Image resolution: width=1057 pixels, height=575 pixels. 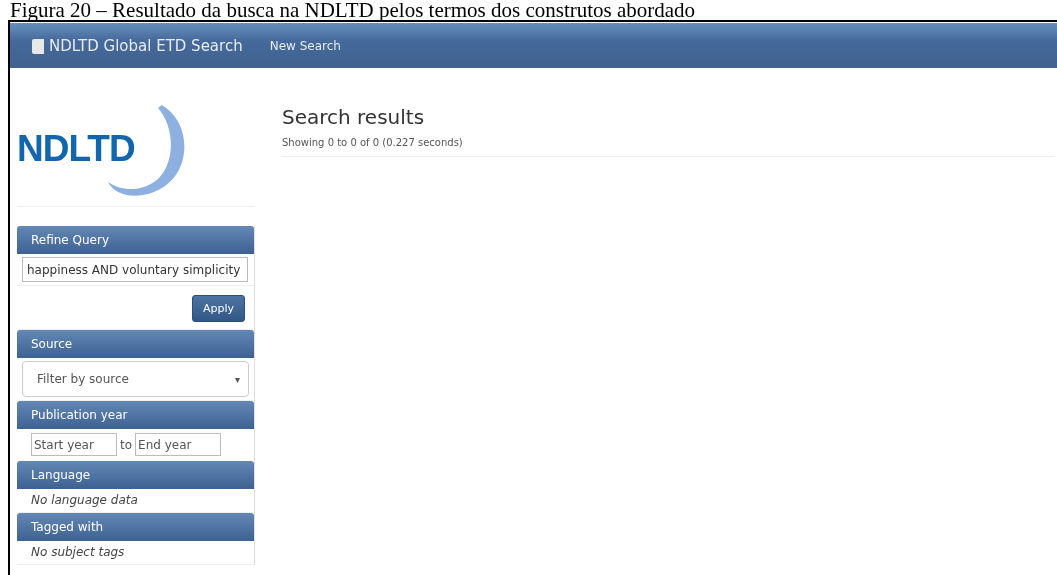 I want to click on end-year-field: End year, so click(x=178, y=444).